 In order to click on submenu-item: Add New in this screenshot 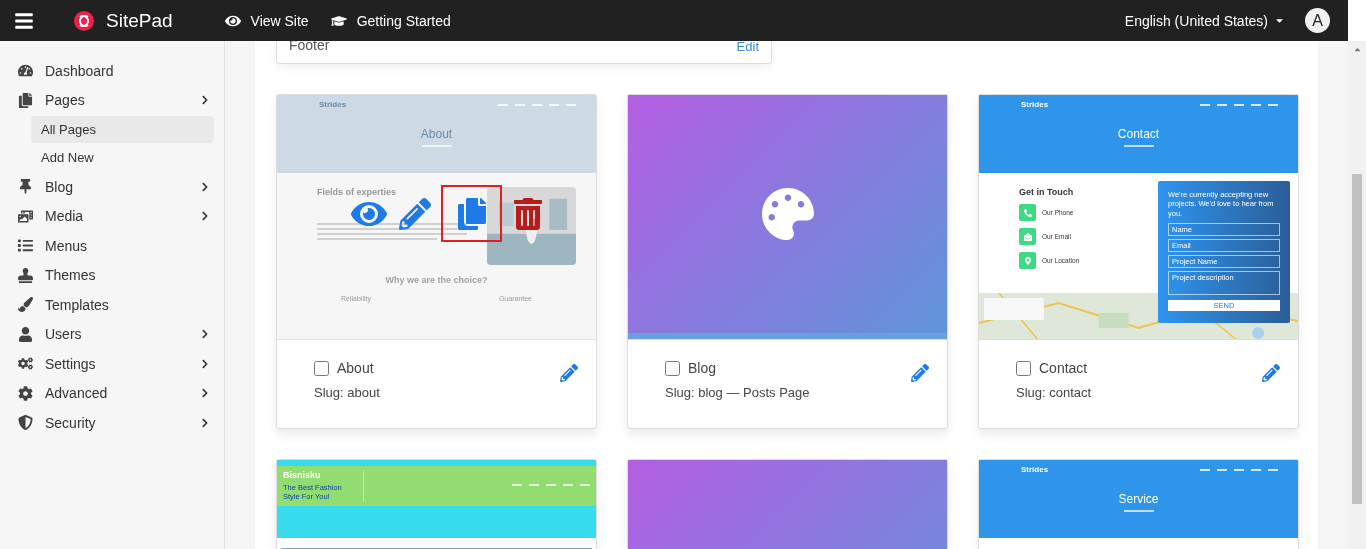, I will do `click(122, 157)`.